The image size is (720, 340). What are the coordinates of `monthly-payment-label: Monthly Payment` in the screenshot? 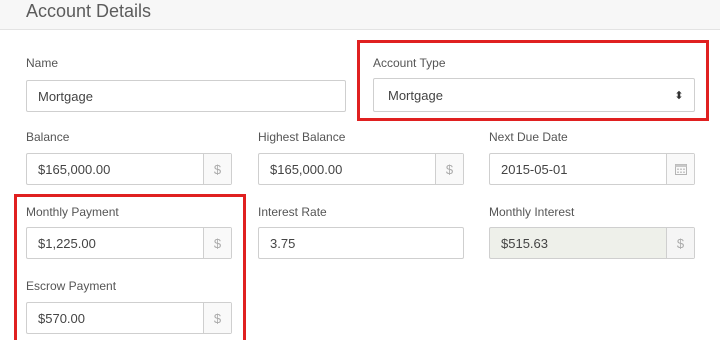 It's located at (72, 212).